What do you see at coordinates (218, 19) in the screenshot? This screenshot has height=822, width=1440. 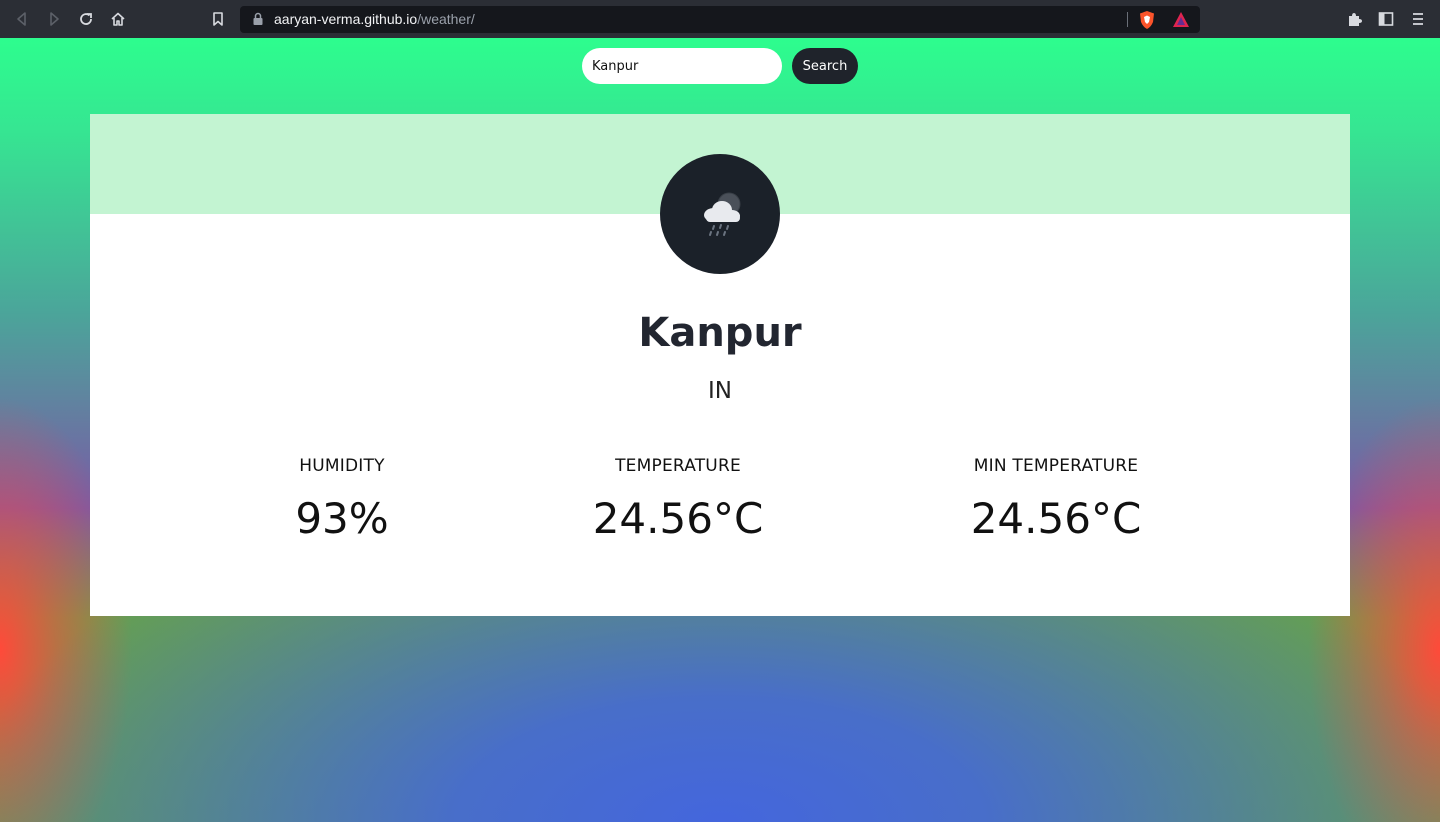 I see `bookmark-icon` at bounding box center [218, 19].